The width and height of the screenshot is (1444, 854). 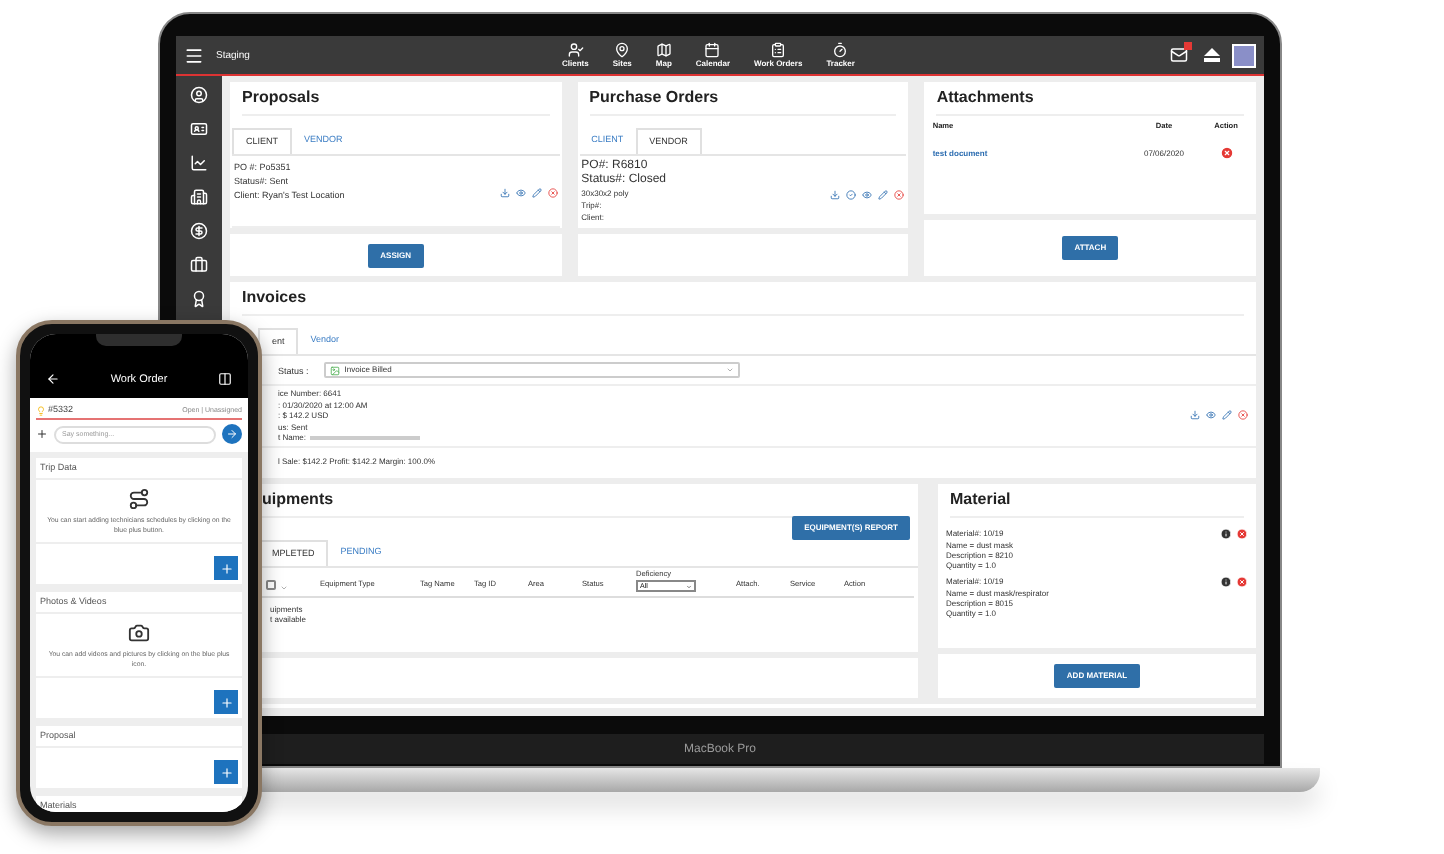 What do you see at coordinates (1188, 46) in the screenshot?
I see `notification-badge` at bounding box center [1188, 46].